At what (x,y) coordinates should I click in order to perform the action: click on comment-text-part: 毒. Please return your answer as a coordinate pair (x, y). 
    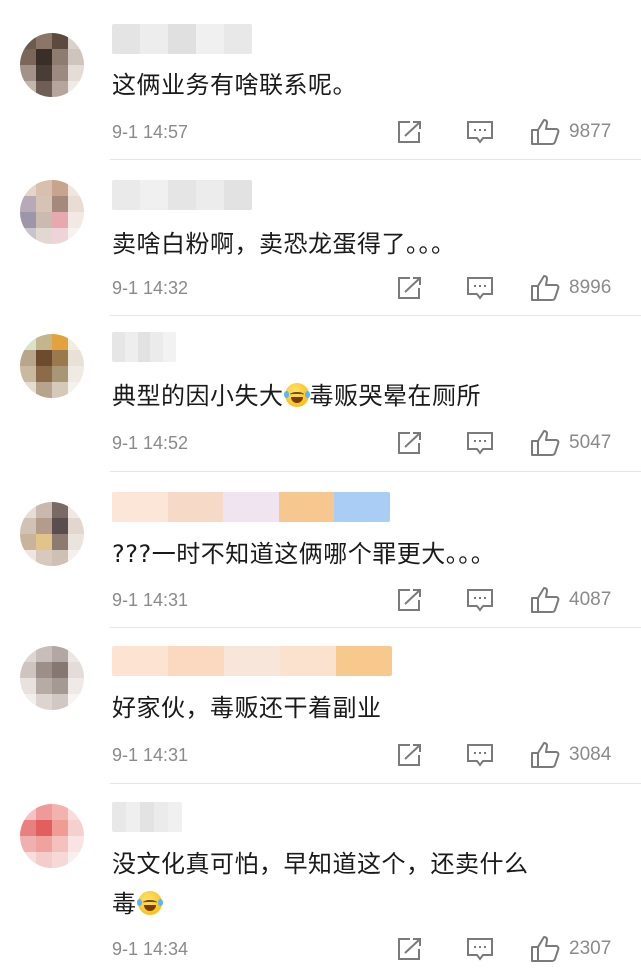
    Looking at the image, I should click on (124, 904).